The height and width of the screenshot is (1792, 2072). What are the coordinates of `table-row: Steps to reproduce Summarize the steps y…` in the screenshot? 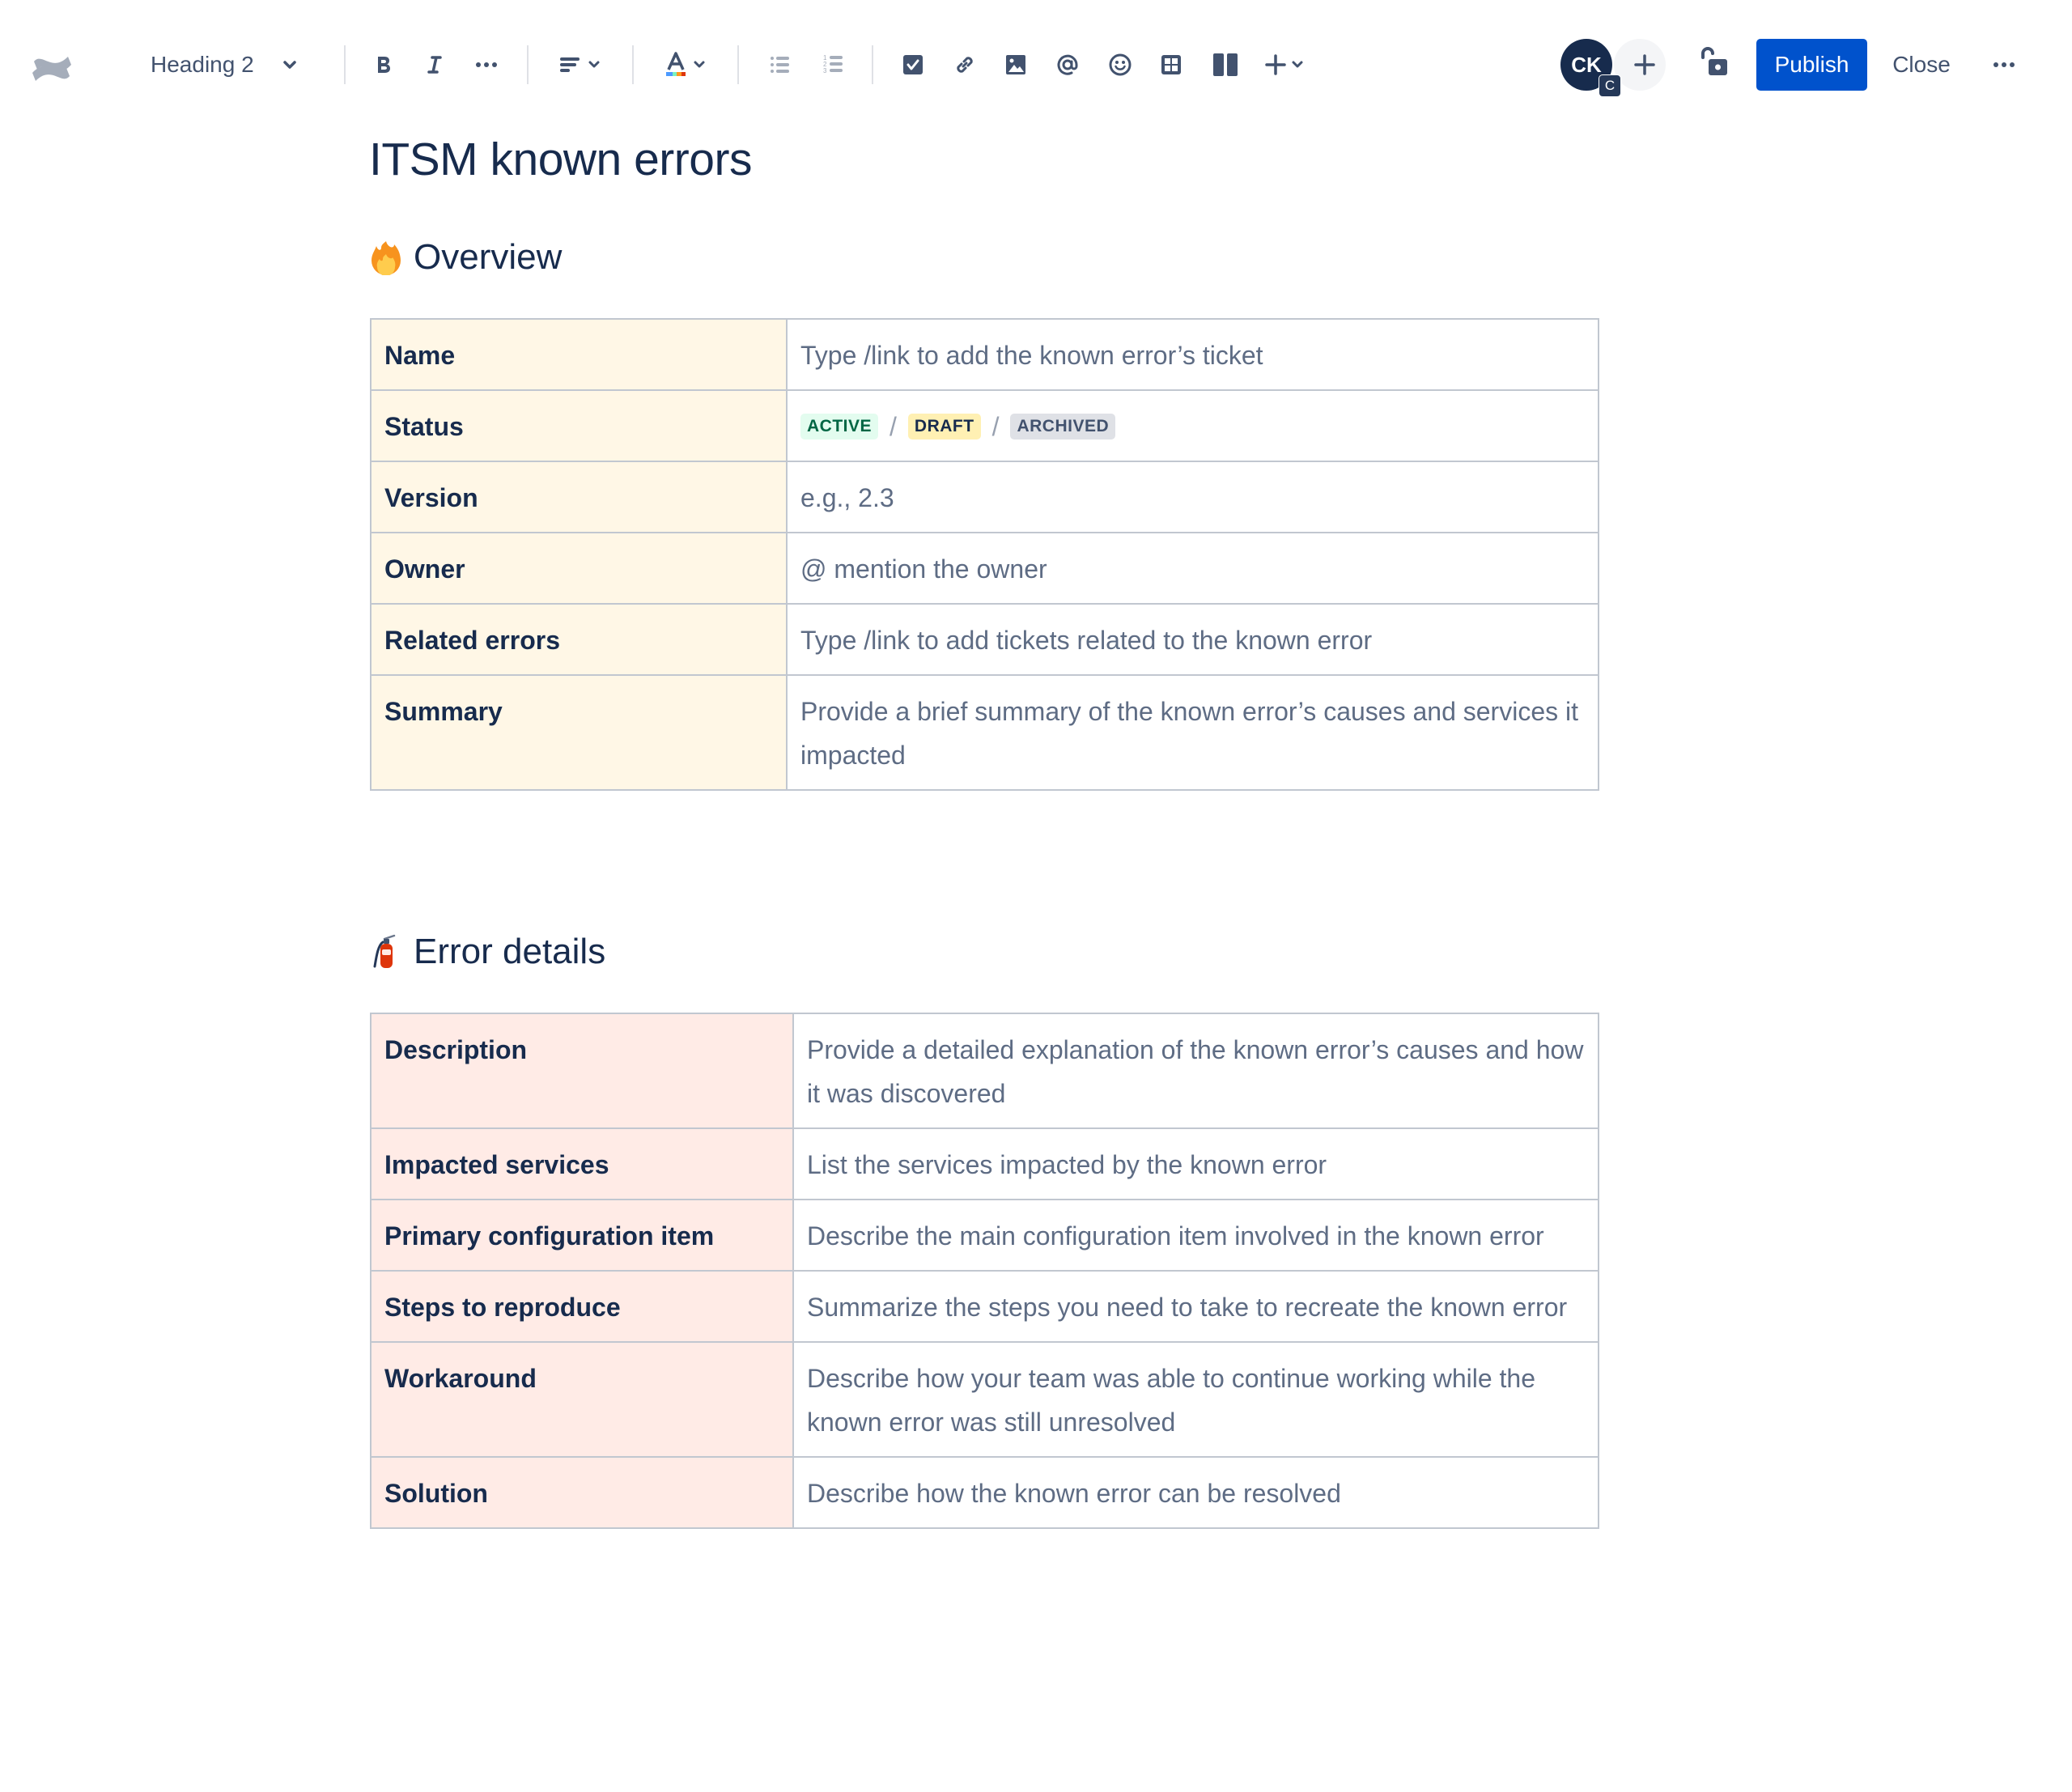 It's located at (984, 1306).